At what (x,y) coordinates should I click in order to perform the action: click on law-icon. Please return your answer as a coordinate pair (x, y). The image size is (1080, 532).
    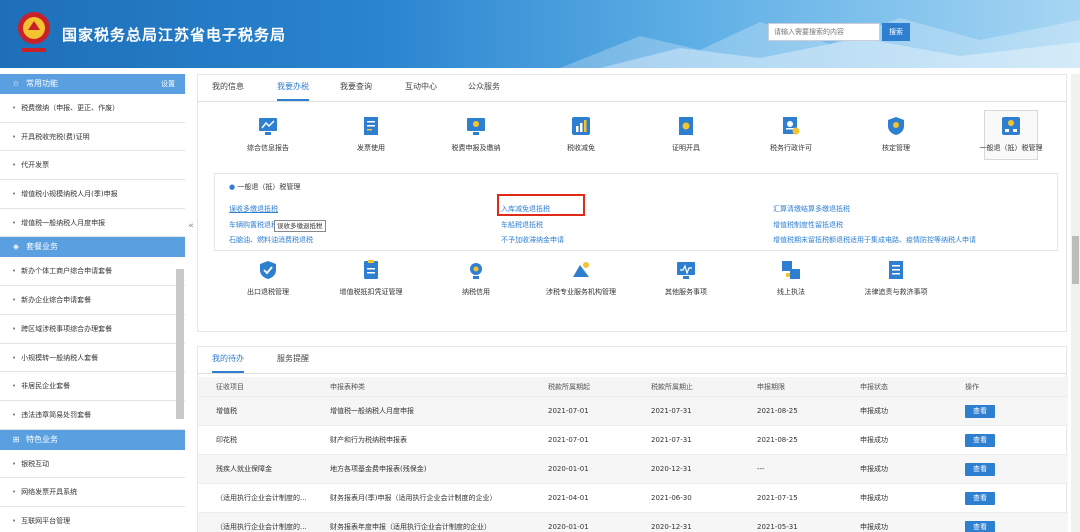
    Looking at the image, I should click on (791, 270).